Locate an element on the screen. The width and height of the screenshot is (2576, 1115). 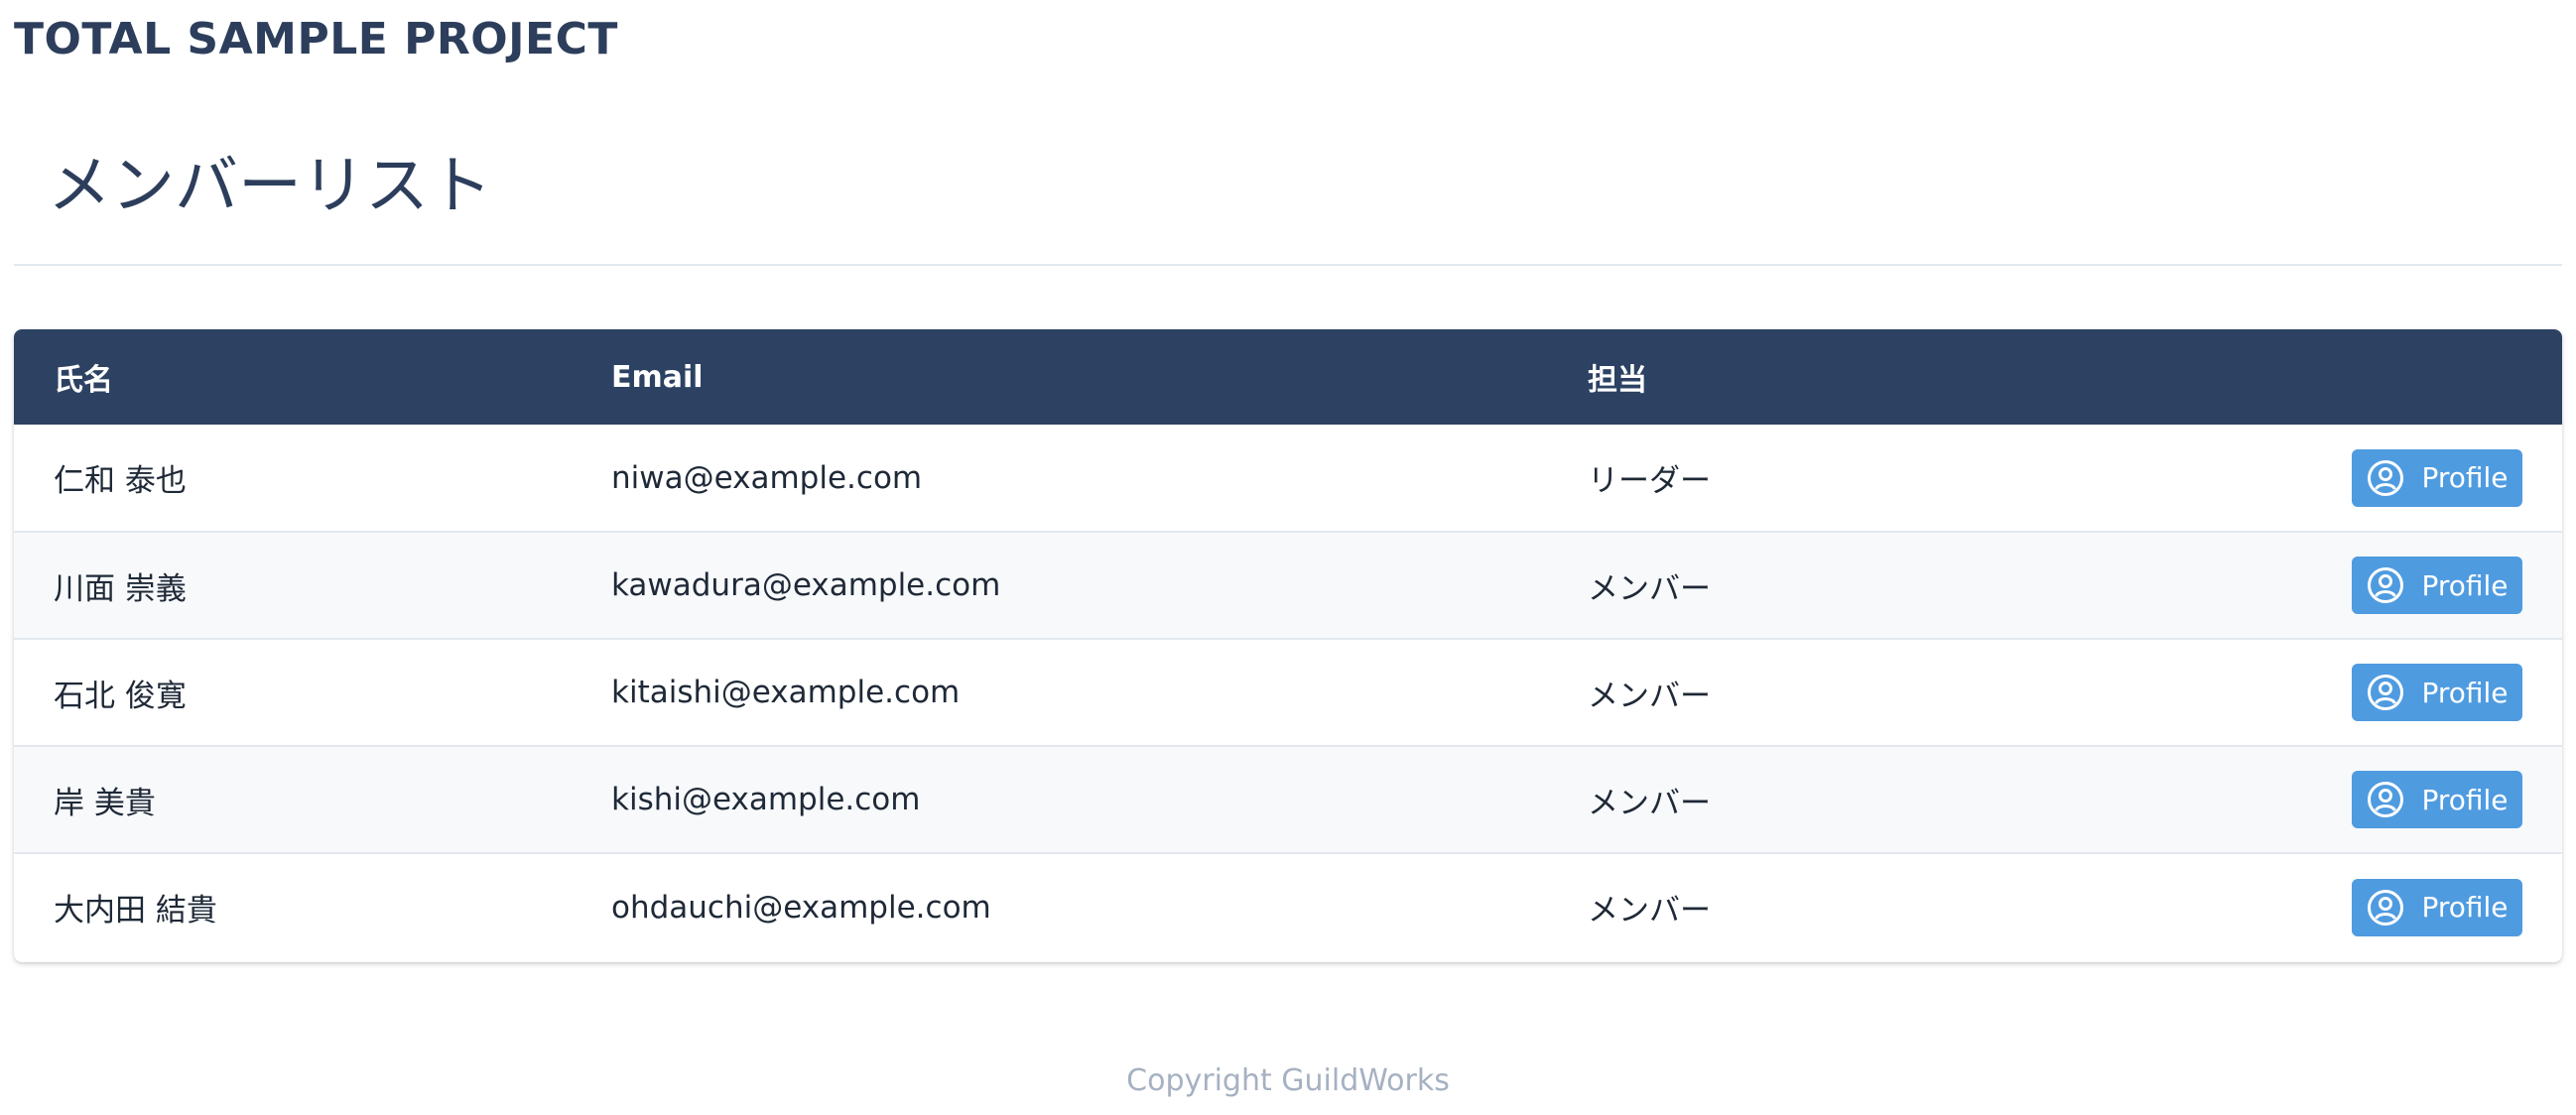
member-name: 大内田 結貴 is located at coordinates (136, 911).